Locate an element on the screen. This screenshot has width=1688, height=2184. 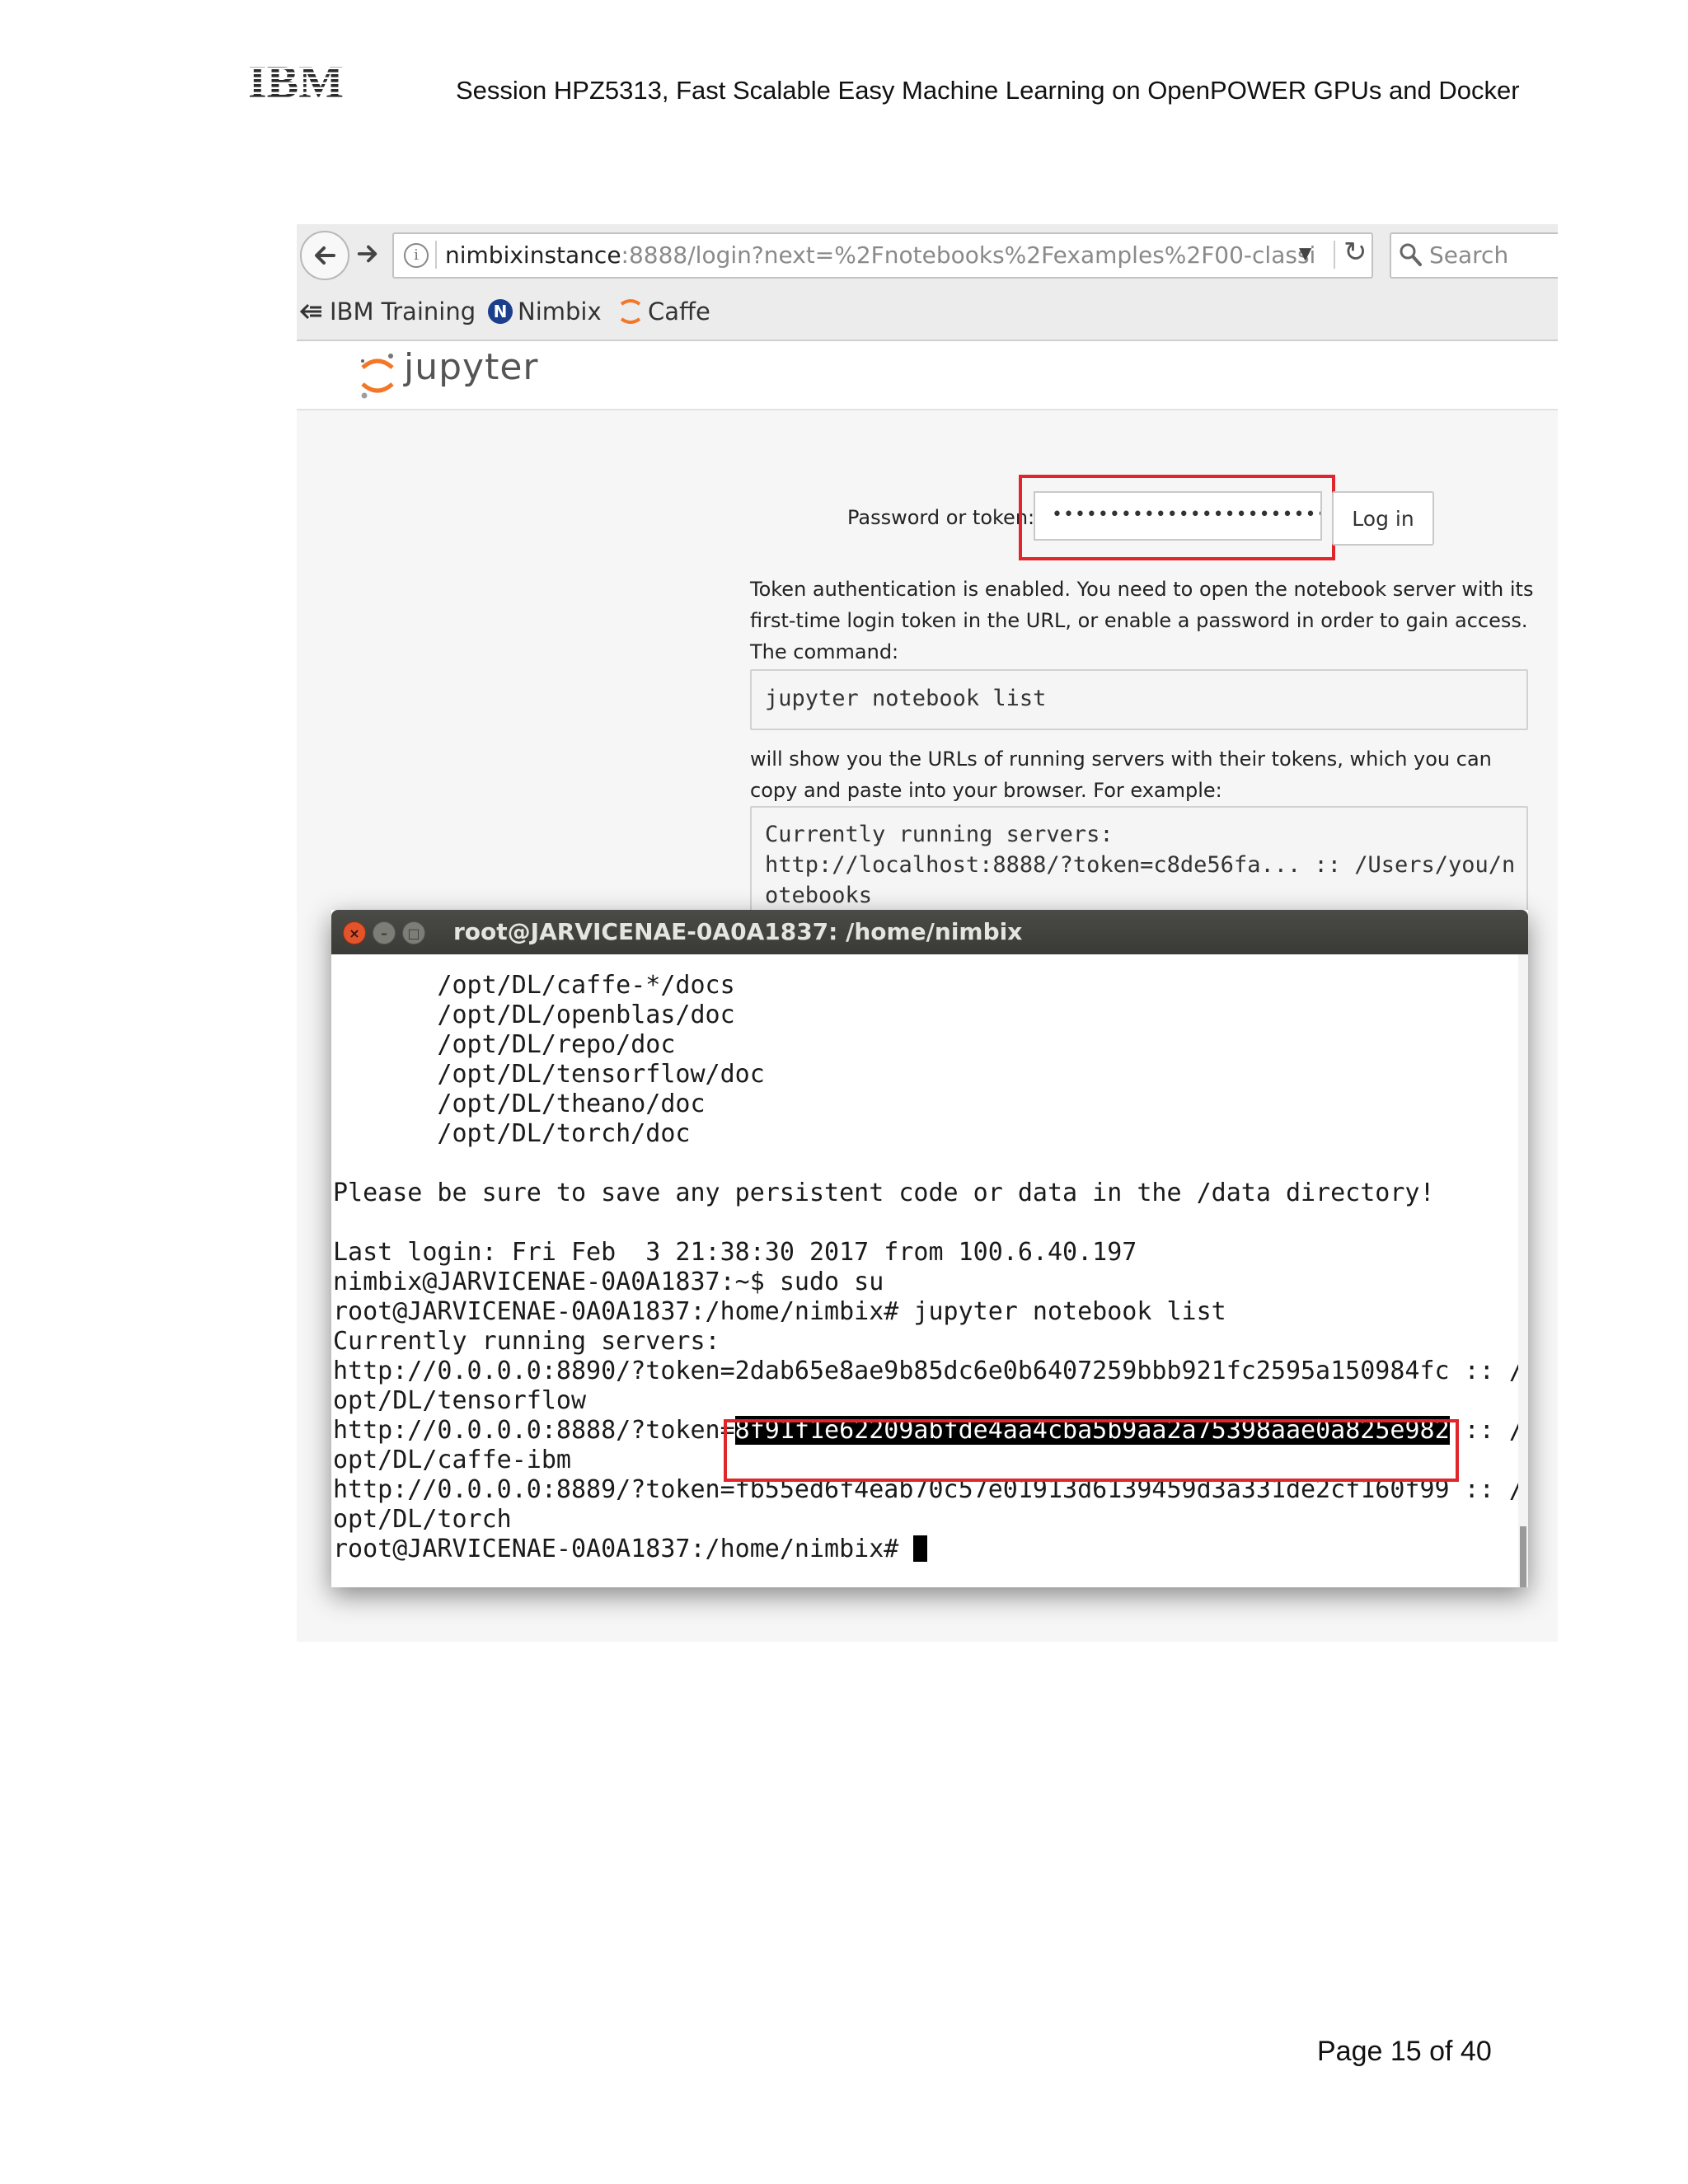
reload-icon: ↻ is located at coordinates (1355, 252).